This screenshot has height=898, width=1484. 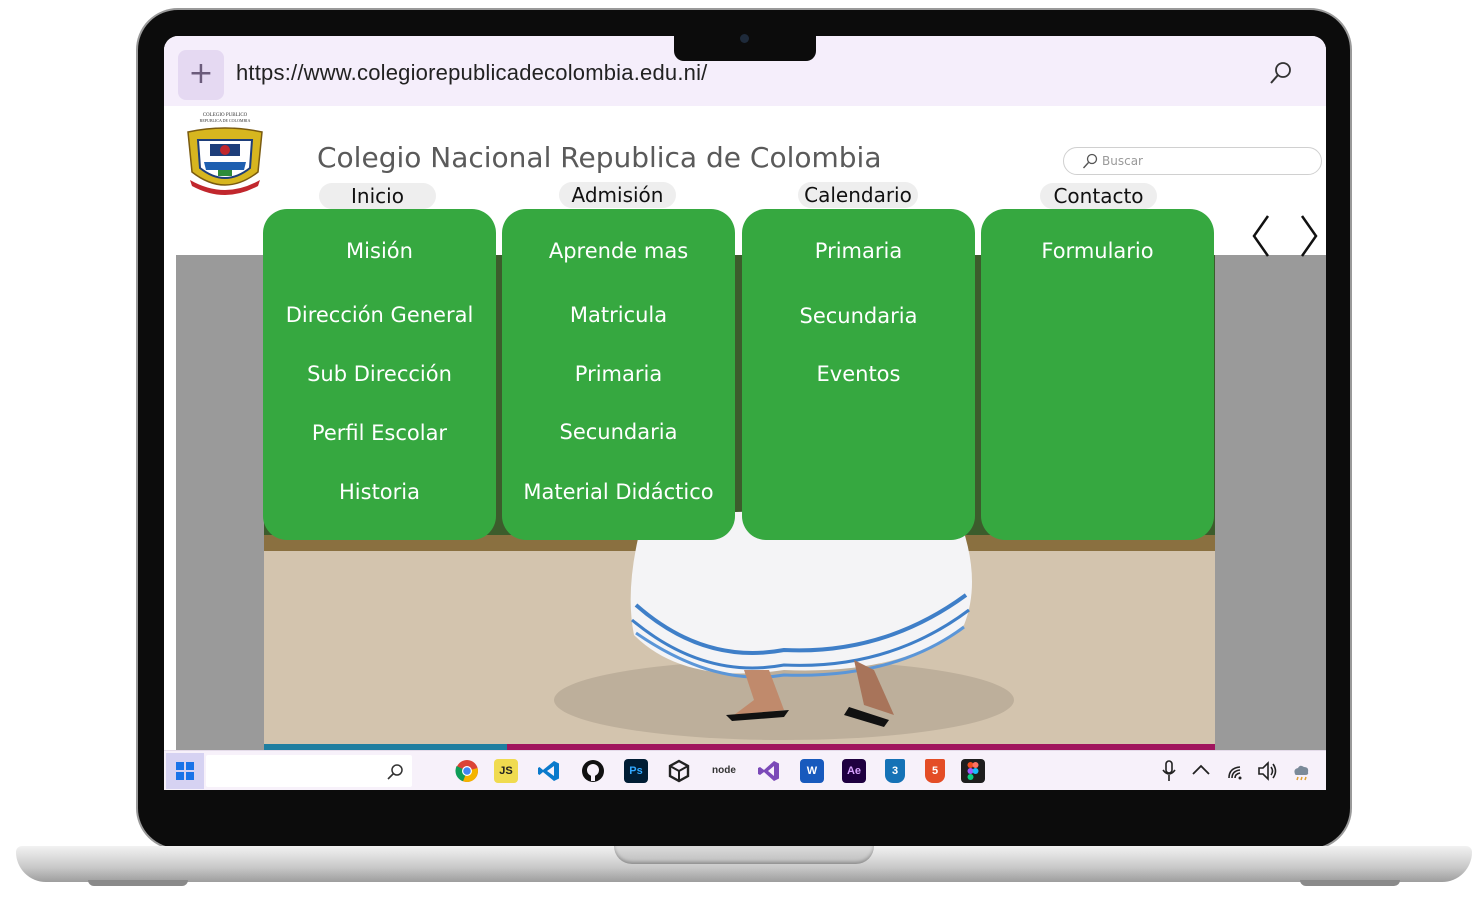 What do you see at coordinates (379, 251) in the screenshot?
I see `menu-item-mision: Misión` at bounding box center [379, 251].